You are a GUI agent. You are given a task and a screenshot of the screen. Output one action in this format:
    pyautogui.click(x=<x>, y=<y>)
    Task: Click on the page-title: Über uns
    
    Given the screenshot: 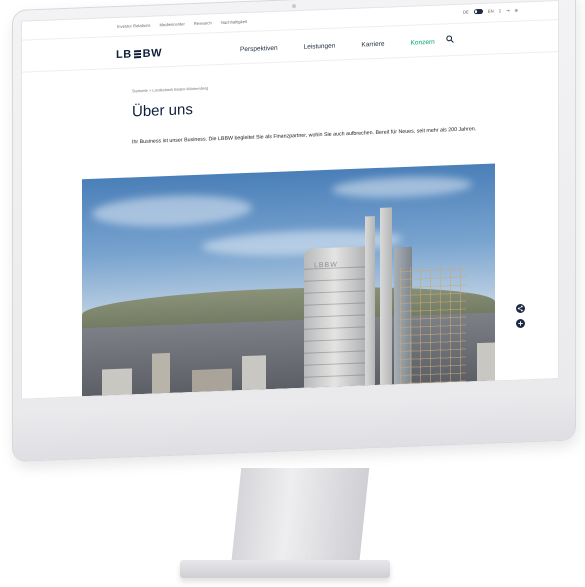 What is the action you would take?
    pyautogui.click(x=162, y=111)
    